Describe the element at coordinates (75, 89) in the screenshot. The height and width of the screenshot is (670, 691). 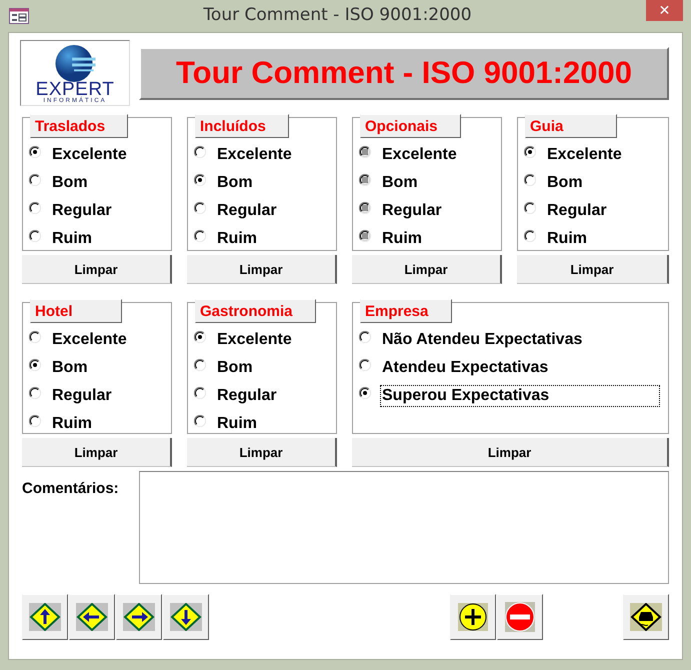
I see `logo-text: EXPERT` at that location.